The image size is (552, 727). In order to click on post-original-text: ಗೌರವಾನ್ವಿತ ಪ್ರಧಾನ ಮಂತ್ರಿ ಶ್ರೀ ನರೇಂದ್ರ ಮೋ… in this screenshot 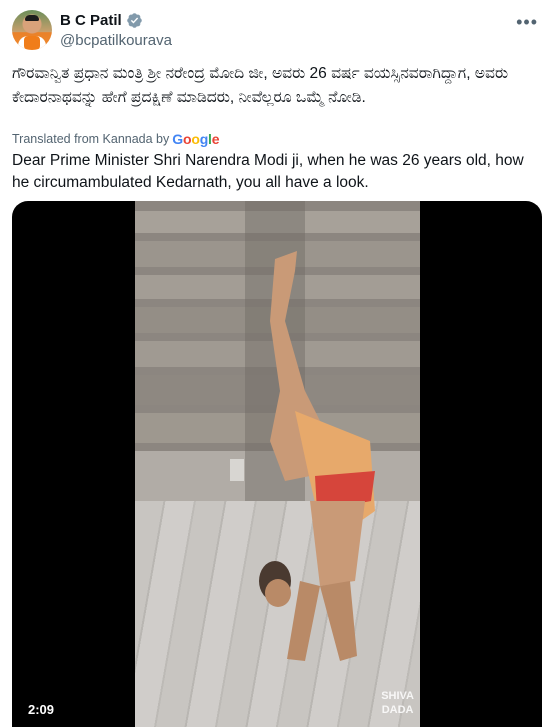, I will do `click(260, 85)`.